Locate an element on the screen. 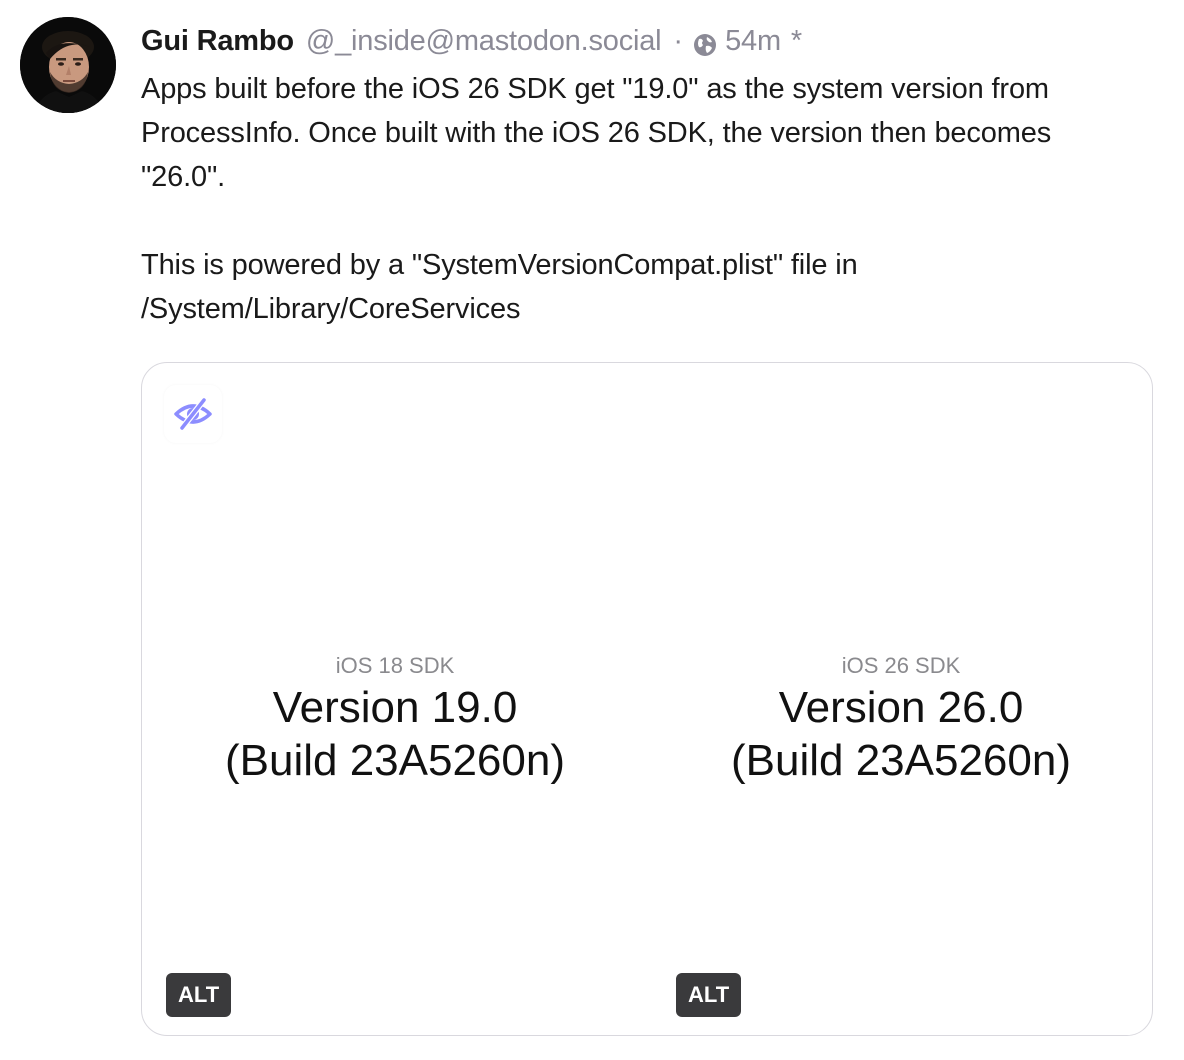 The width and height of the screenshot is (1184, 1060). sdk-label: iOS 26 SDK is located at coordinates (901, 665).